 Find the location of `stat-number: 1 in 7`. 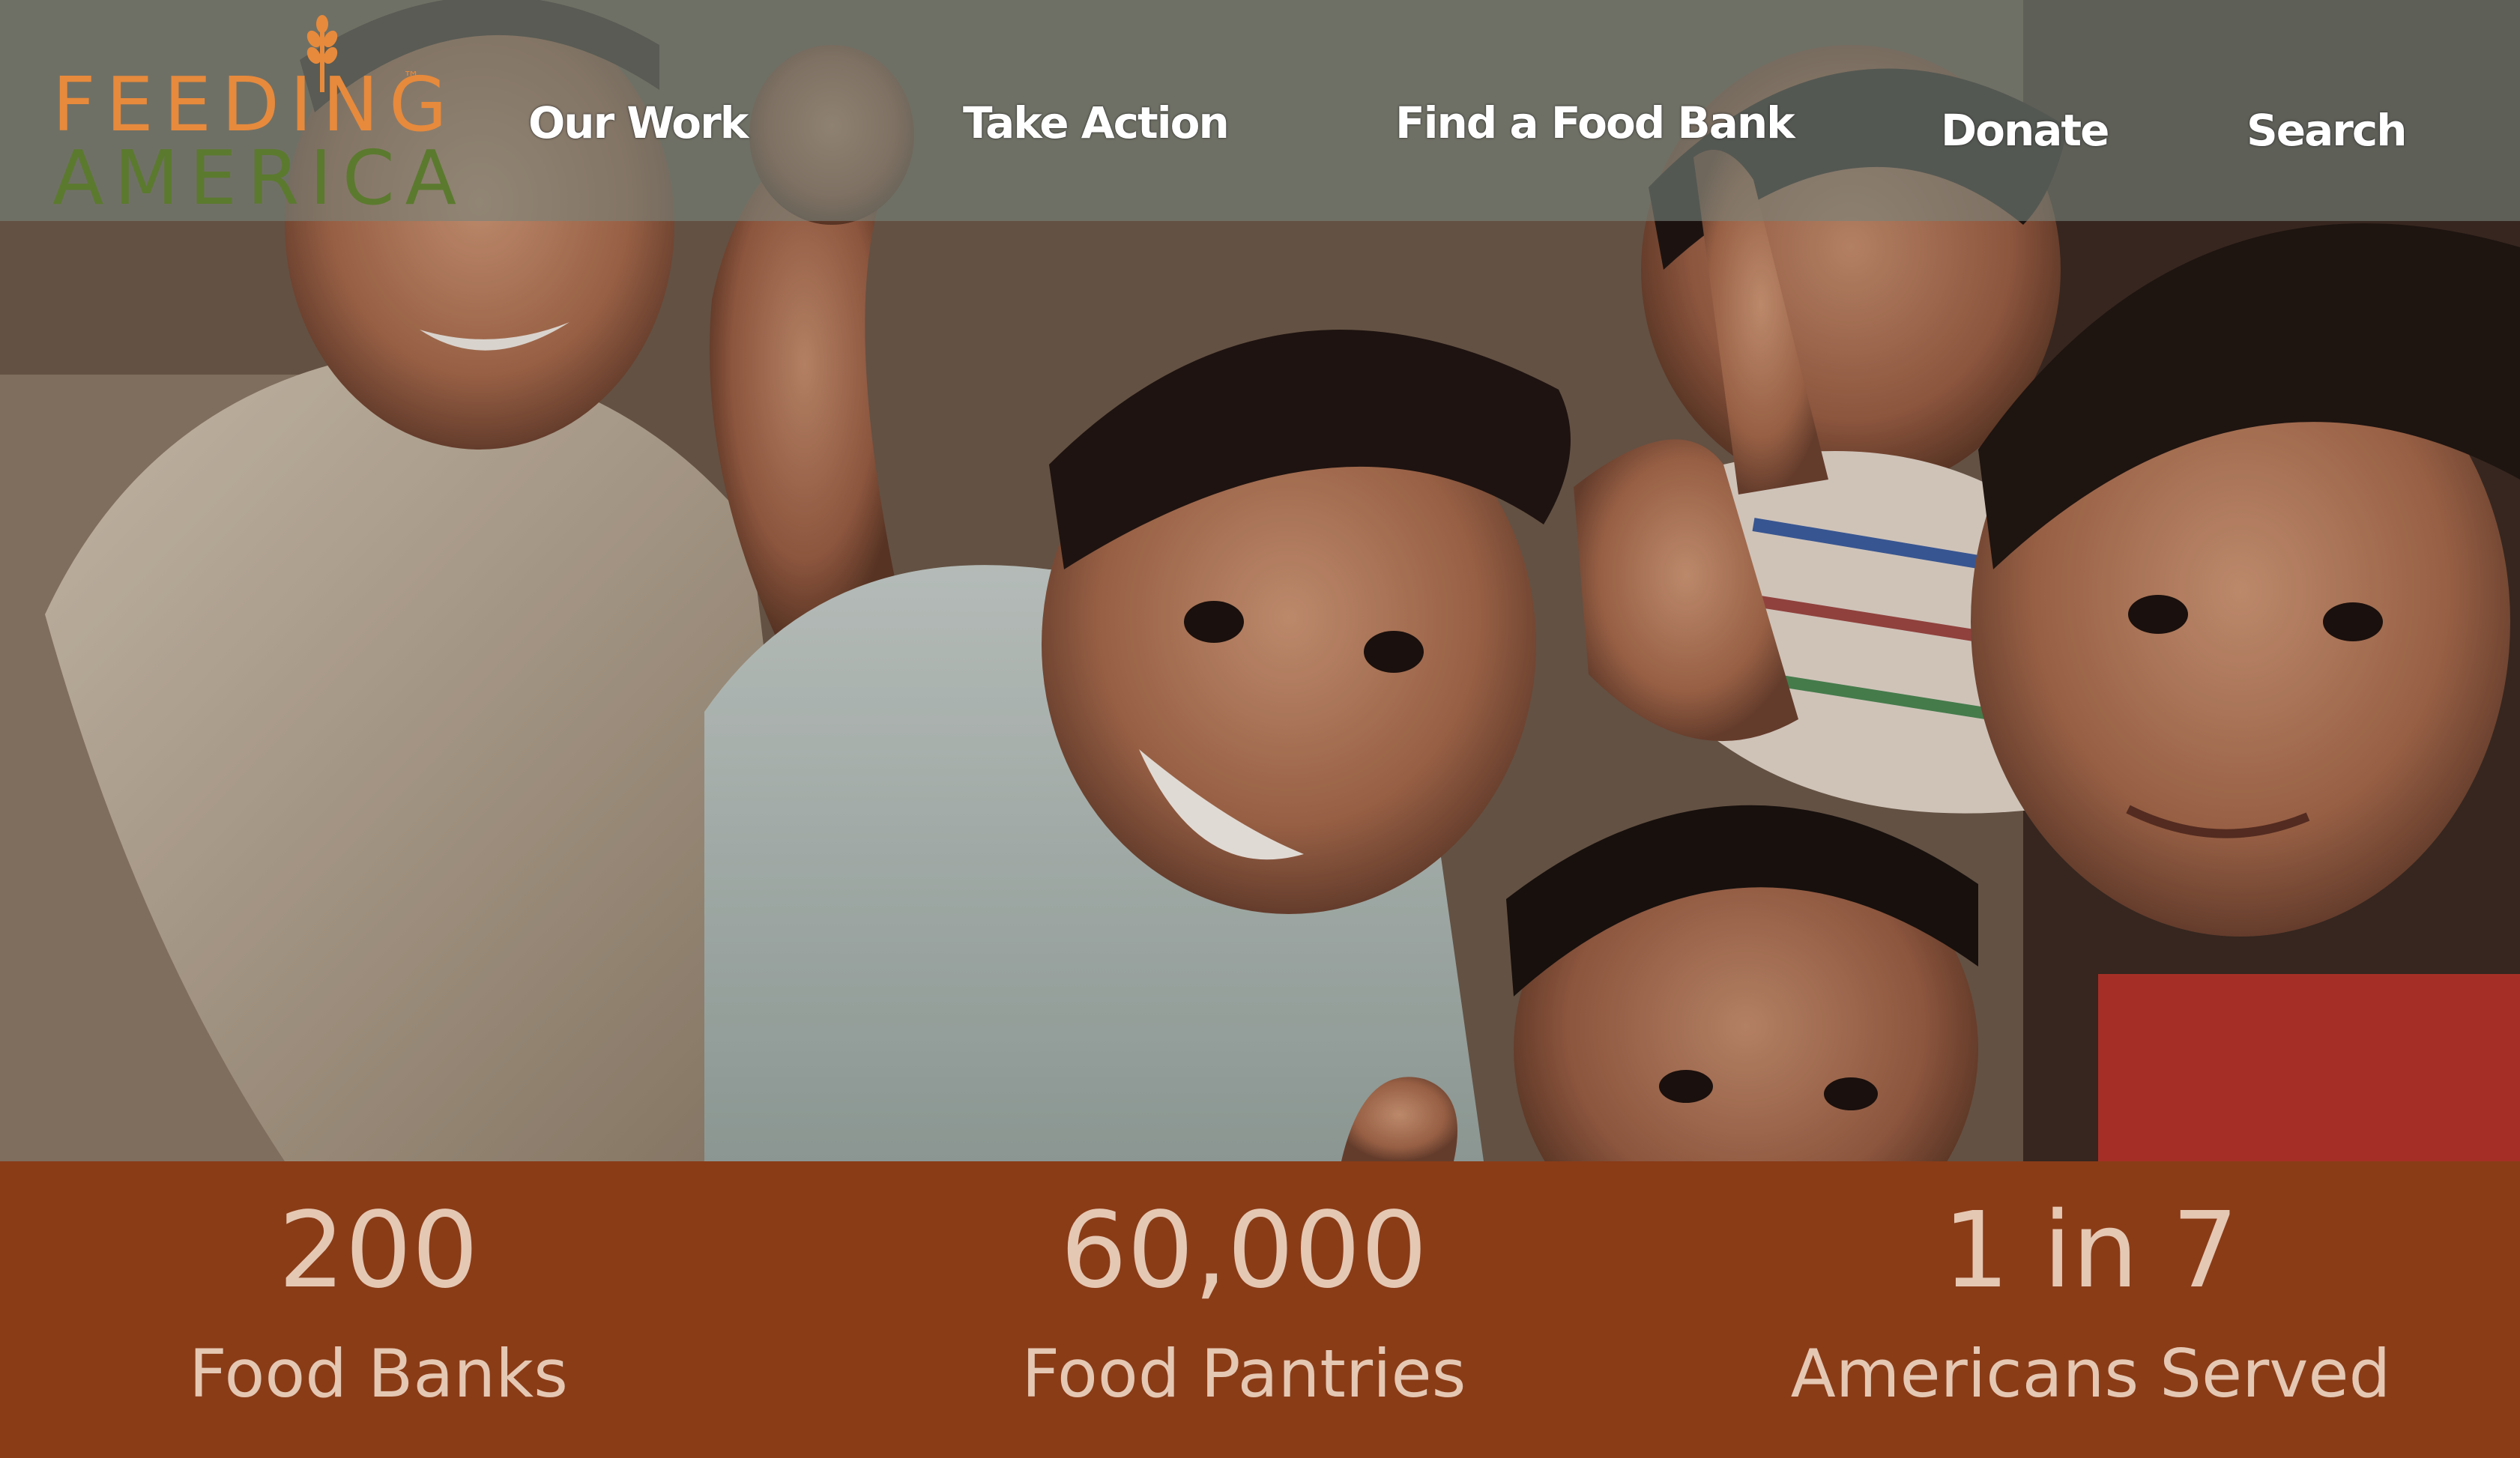

stat-number: 1 in 7 is located at coordinates (2090, 1251).